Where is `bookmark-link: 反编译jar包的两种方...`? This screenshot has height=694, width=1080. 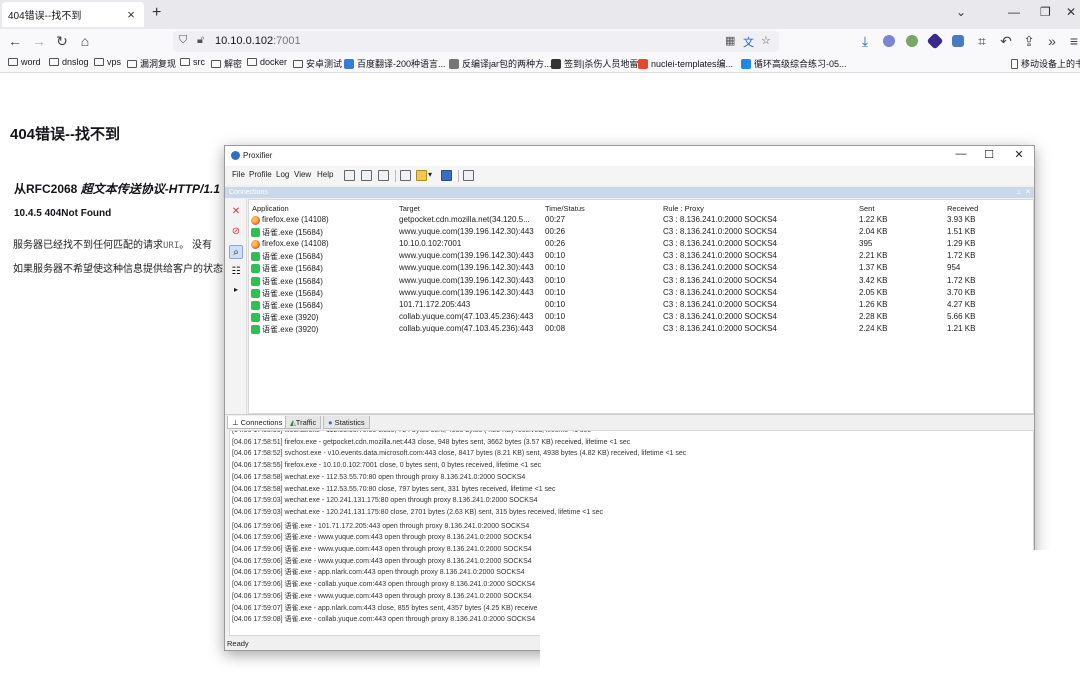
bookmark-link: 反编译jar包的两种方... is located at coordinates (500, 63).